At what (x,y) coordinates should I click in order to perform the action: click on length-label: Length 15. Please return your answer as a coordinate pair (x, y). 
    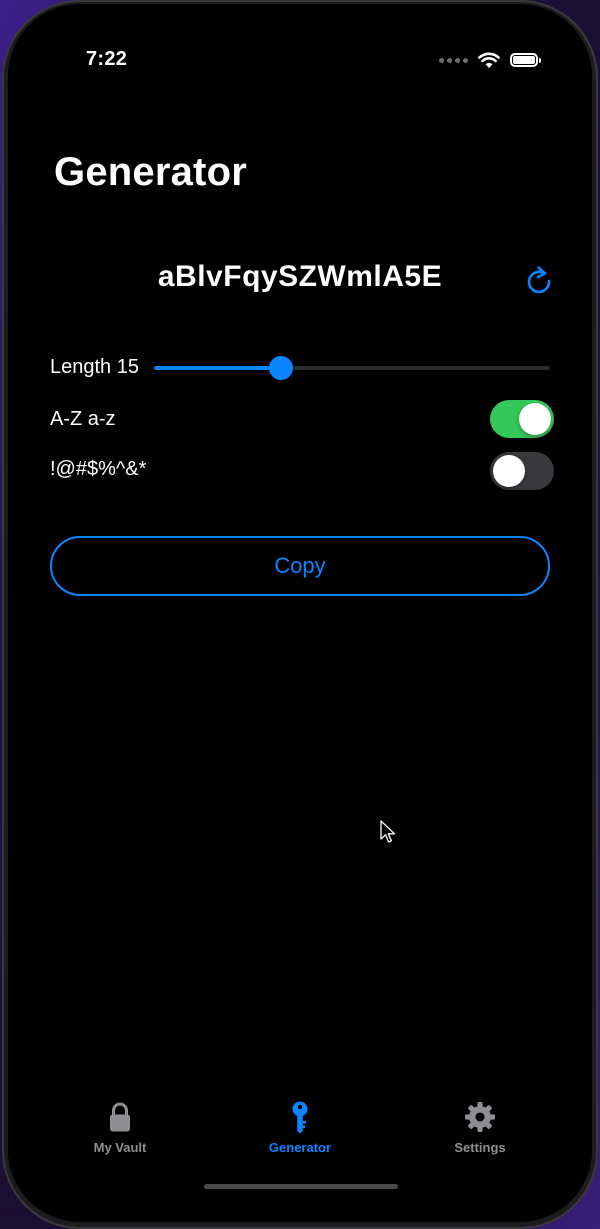
    Looking at the image, I should click on (94, 367).